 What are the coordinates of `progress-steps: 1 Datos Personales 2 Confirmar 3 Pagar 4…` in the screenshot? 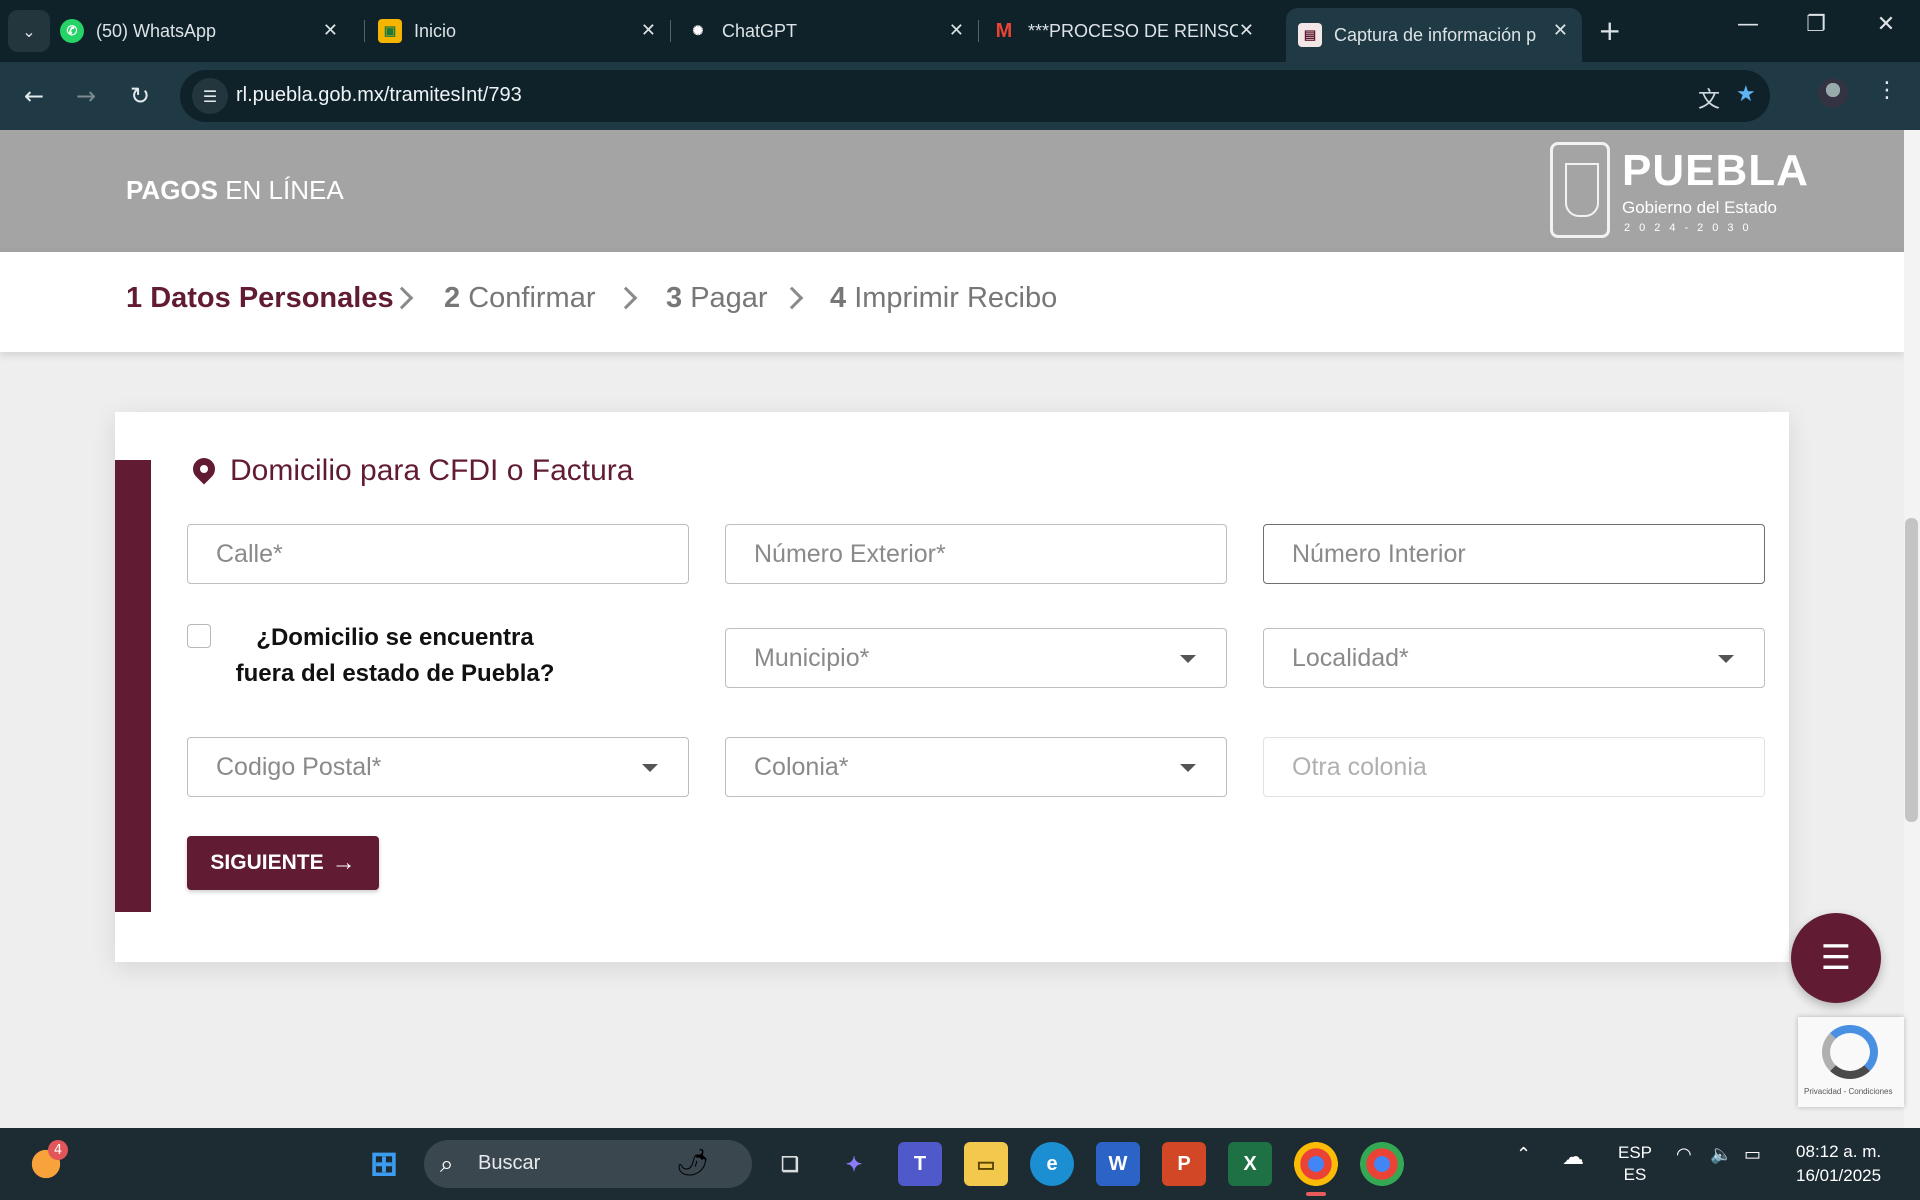 It's located at (952, 302).